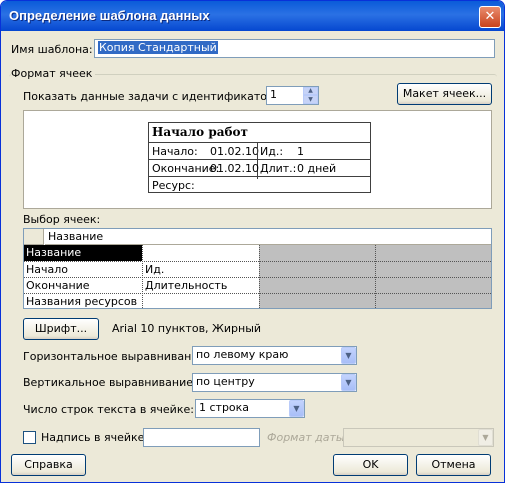 The image size is (505, 483). Describe the element at coordinates (252, 16) in the screenshot. I see `title-bar: Определение шаблона данных ✕` at that location.